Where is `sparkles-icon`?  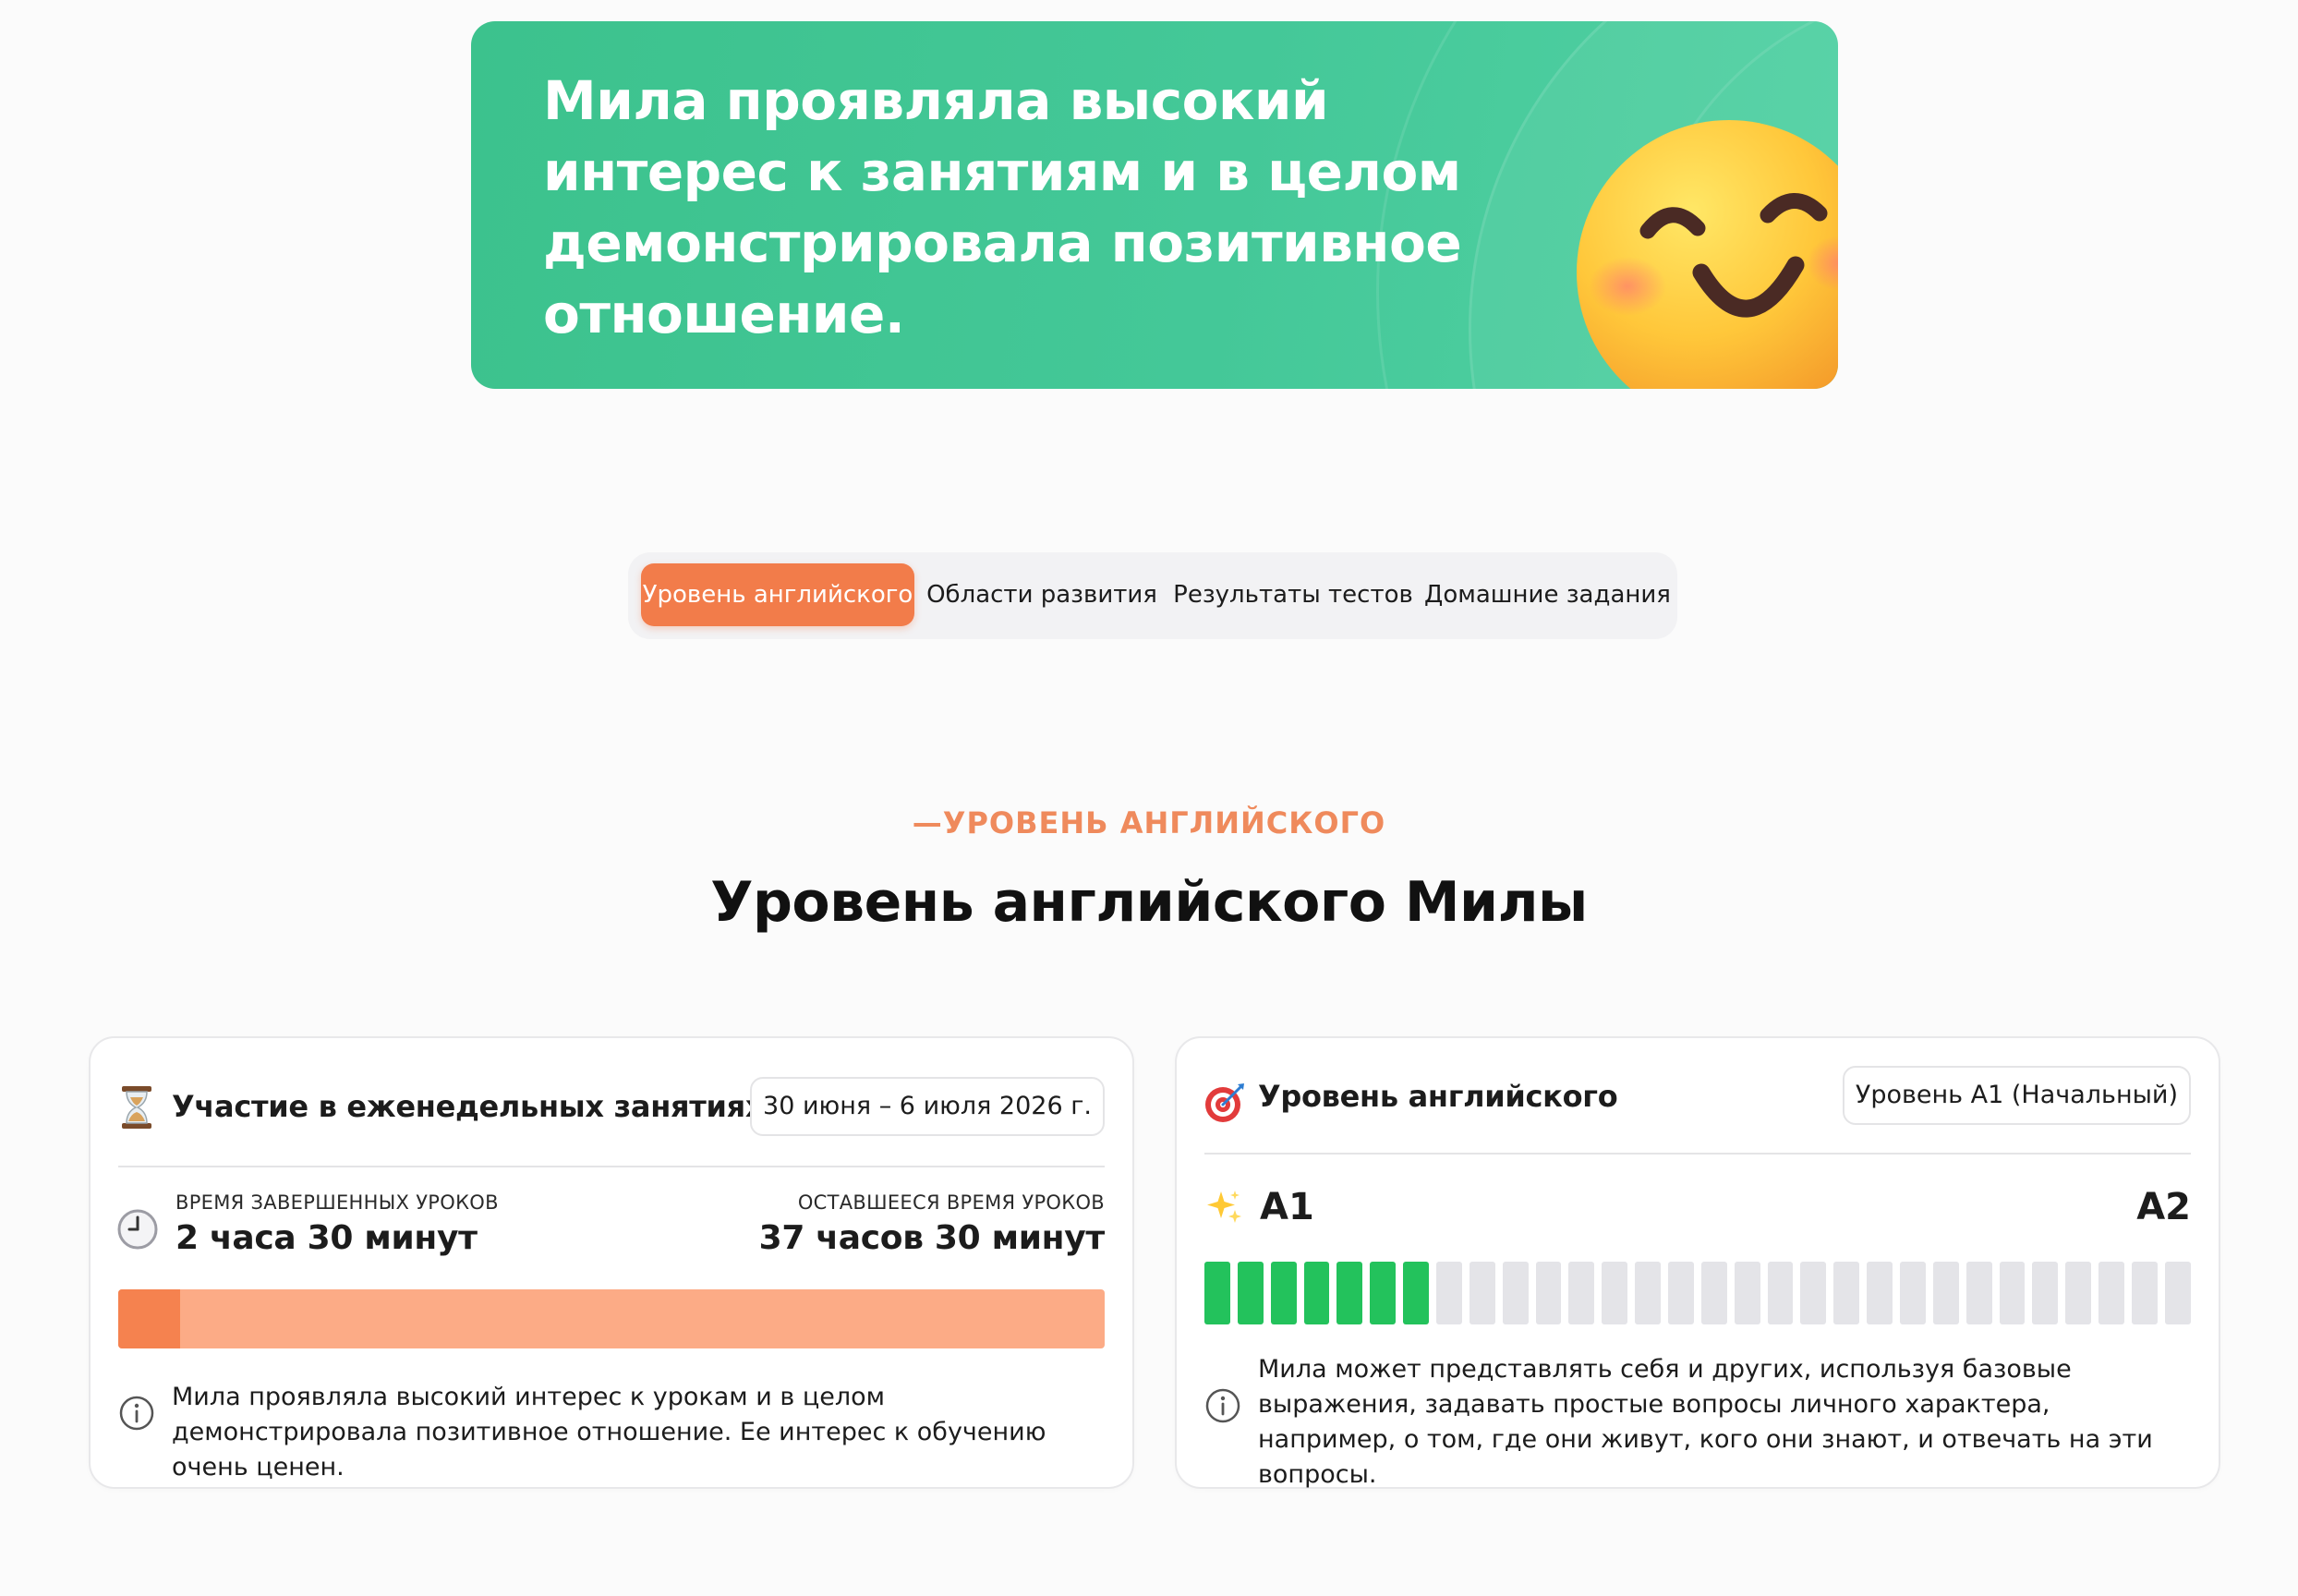
sparkles-icon is located at coordinates (1224, 1207).